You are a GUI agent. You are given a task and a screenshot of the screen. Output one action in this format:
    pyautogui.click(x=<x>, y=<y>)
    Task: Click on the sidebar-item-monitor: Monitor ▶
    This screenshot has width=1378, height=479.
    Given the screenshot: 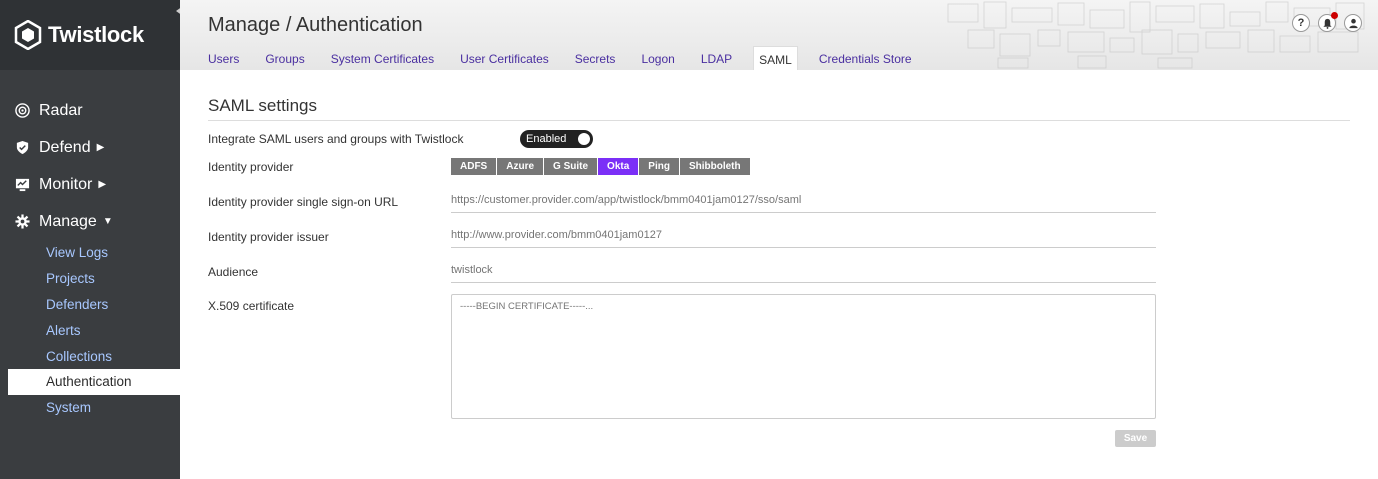 What is the action you would take?
    pyautogui.click(x=90, y=184)
    